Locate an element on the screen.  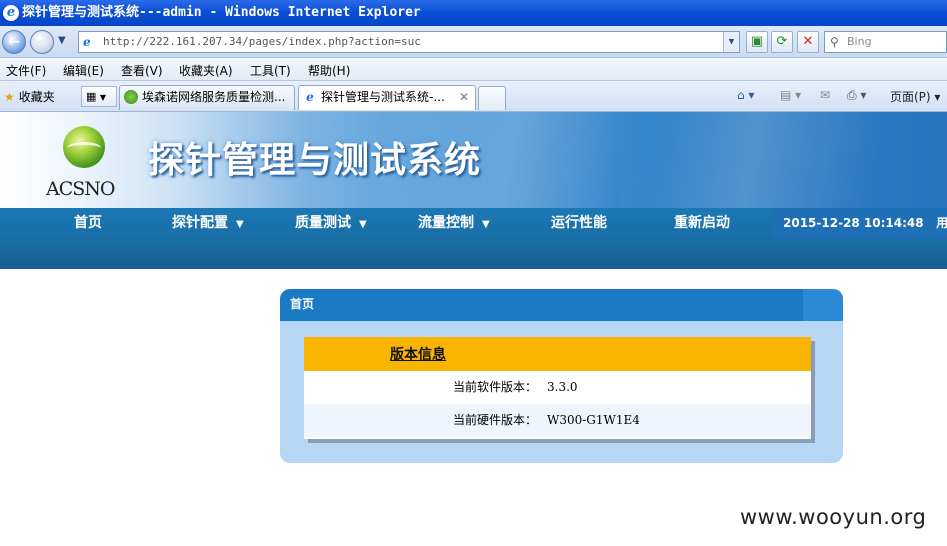
compatibility-view-icon: ▣ is located at coordinates (757, 42).